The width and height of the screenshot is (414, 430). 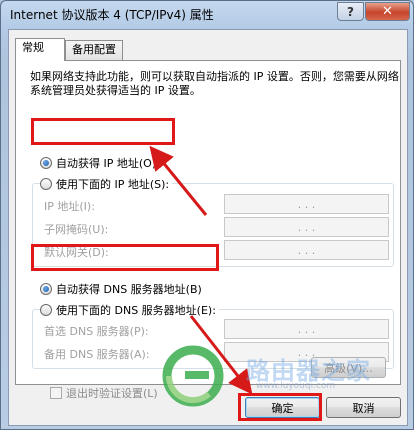 What do you see at coordinates (178, 180) in the screenshot?
I see `arrow-to-ip-address` at bounding box center [178, 180].